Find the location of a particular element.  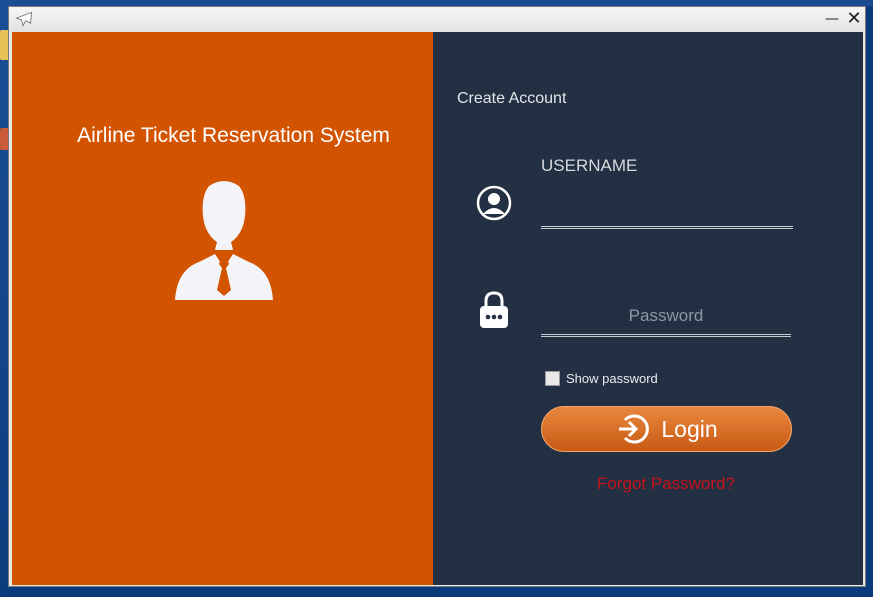

create-account-link: Create Account is located at coordinates (511, 99).